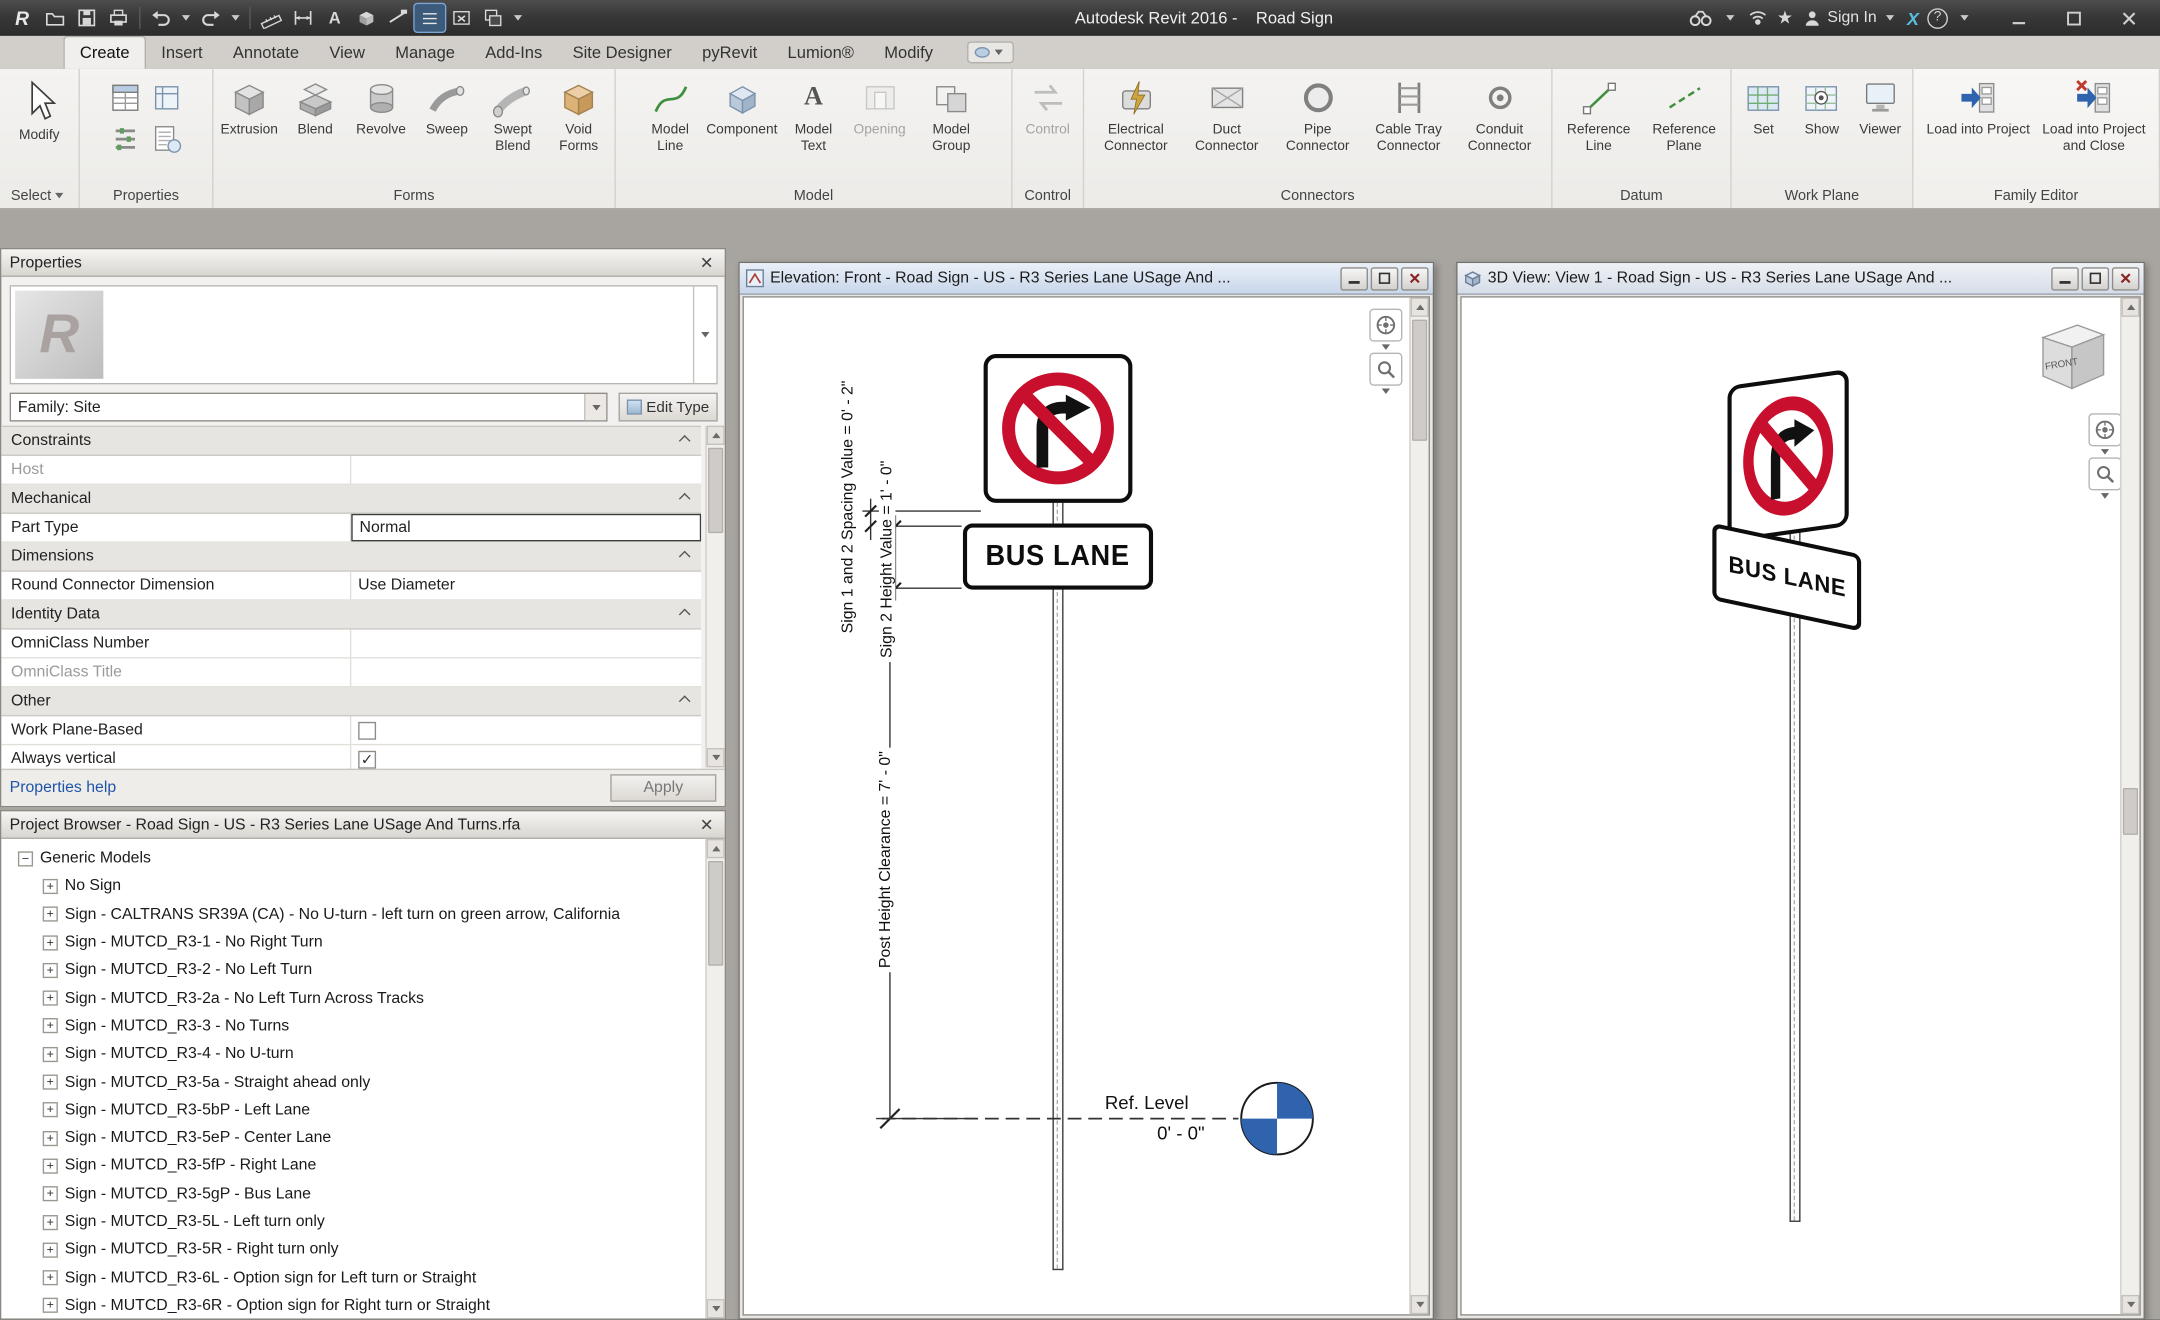 The image size is (2160, 1320). Describe the element at coordinates (353, 1166) in the screenshot. I see `tree-item: Sign - MUTCD_R3-5fP - Right Lane` at that location.